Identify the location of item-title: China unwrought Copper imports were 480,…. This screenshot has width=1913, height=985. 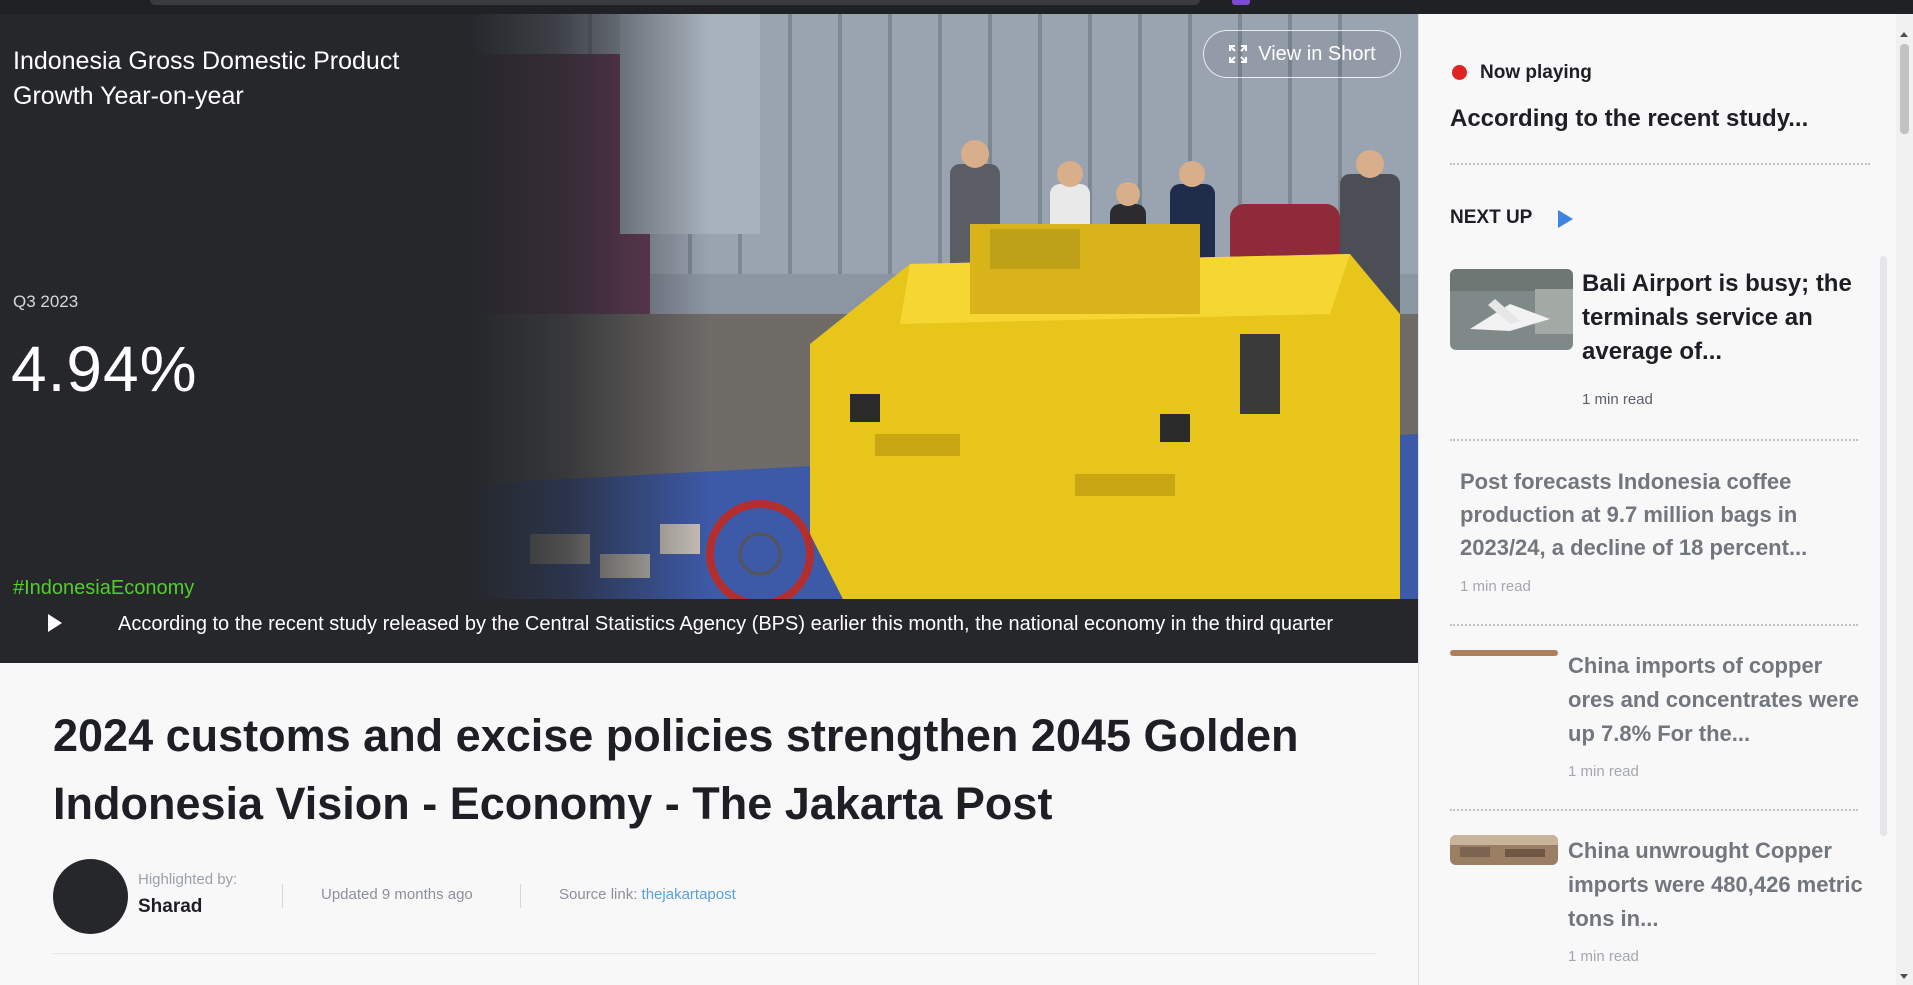
(1715, 884).